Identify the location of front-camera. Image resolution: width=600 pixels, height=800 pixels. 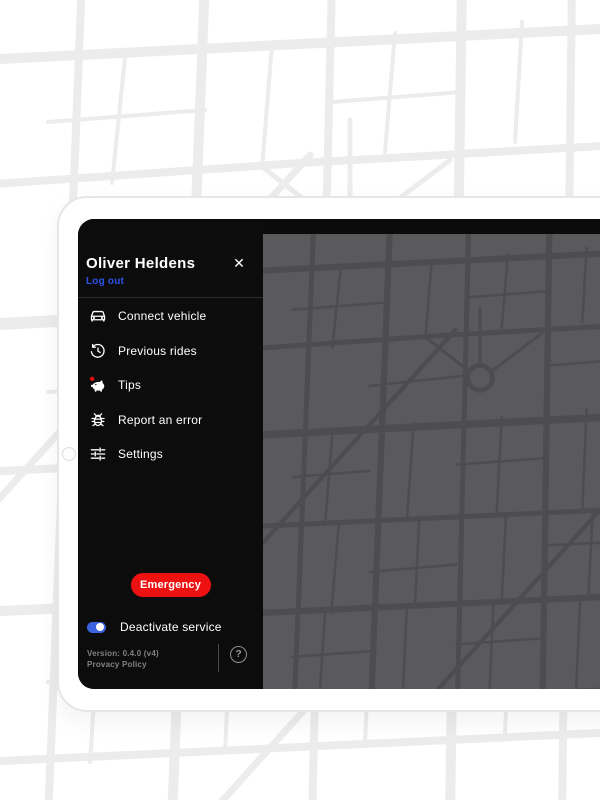
(69, 454).